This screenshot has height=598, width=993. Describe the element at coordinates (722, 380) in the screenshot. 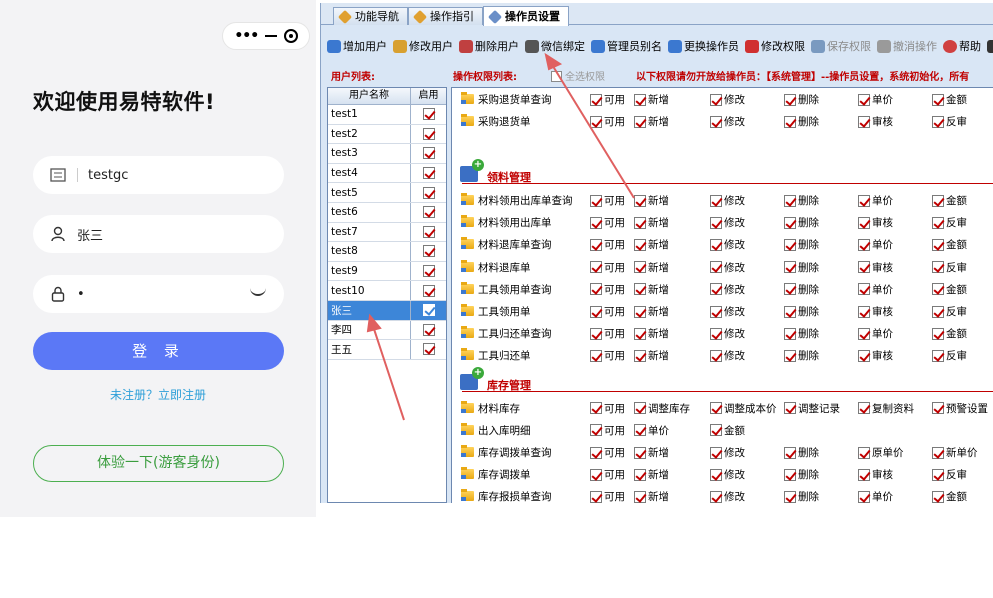

I see `section-header: 库存管理` at that location.